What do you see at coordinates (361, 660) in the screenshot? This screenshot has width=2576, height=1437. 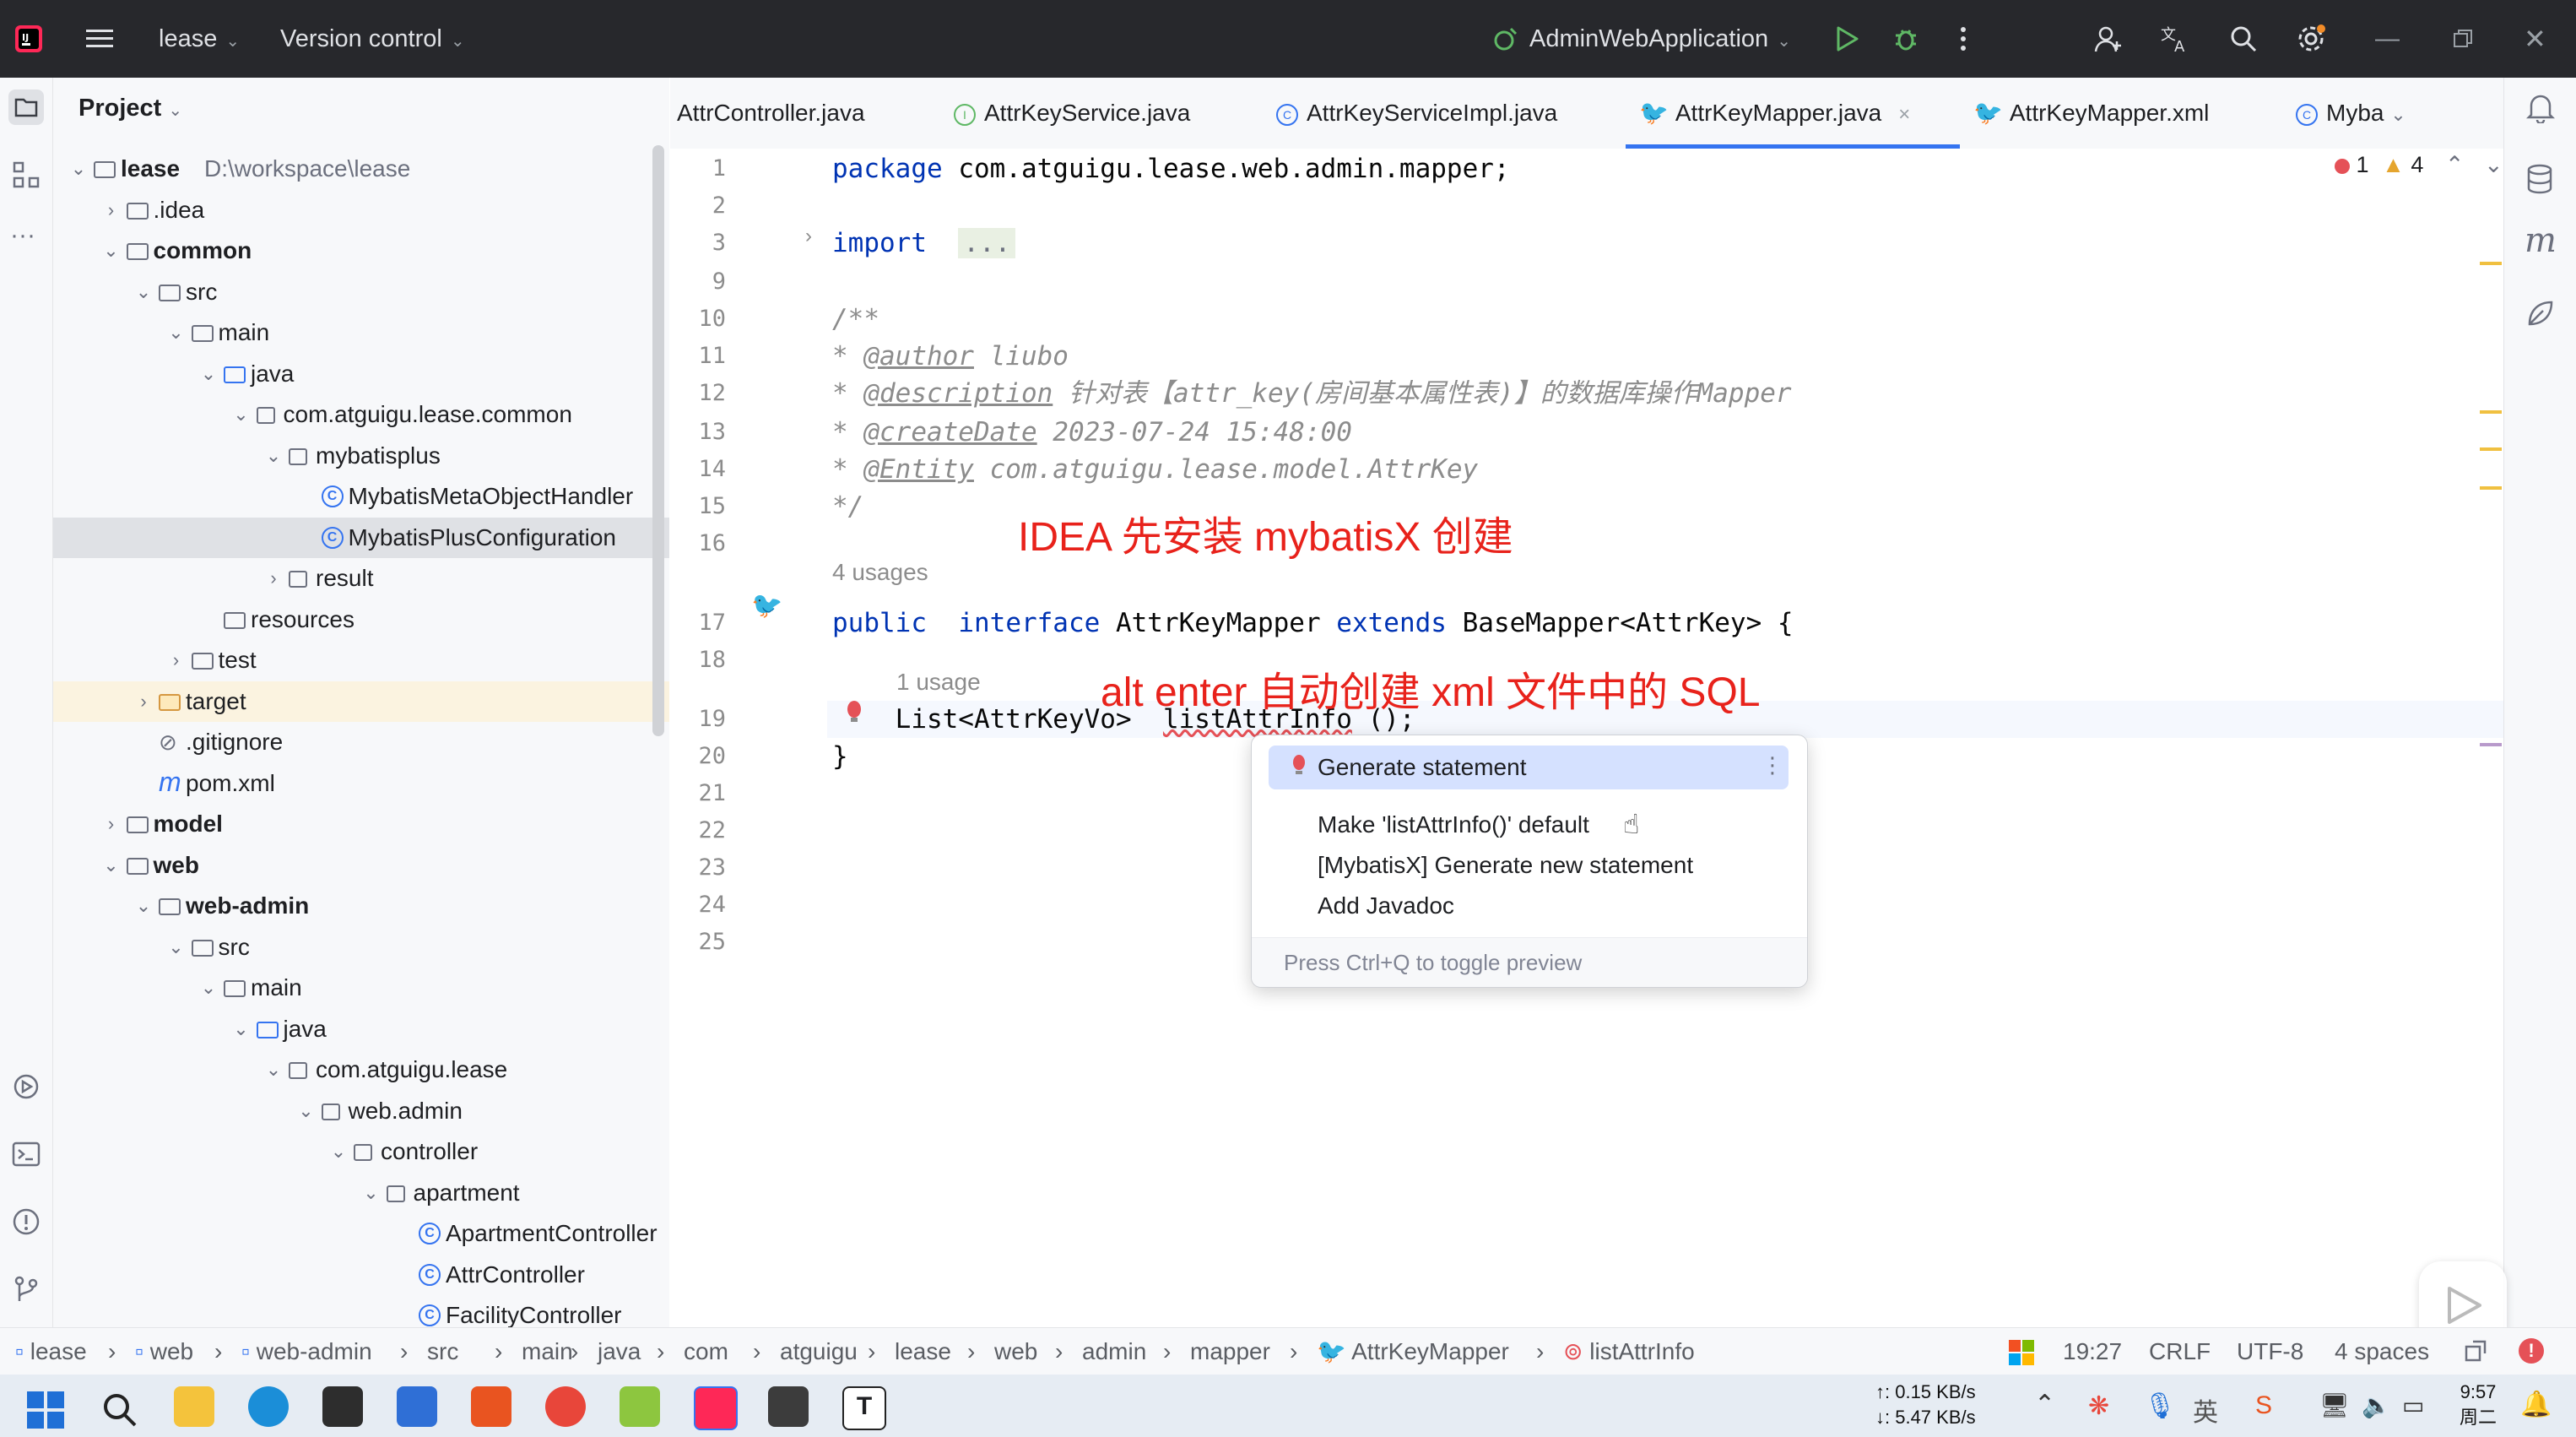 I see `project-tree-item: › test` at bounding box center [361, 660].